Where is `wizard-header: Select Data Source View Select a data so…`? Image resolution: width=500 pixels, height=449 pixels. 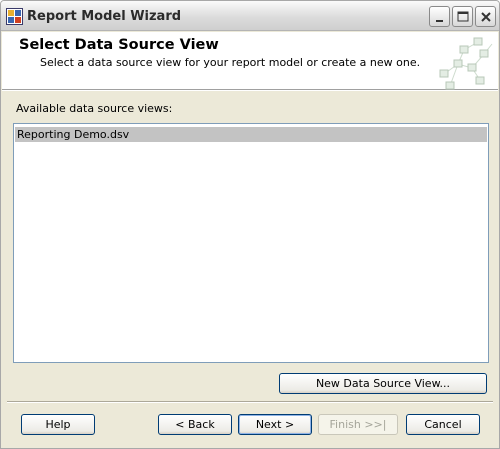
wizard-header: Select Data Source View Select a data so… is located at coordinates (250, 61).